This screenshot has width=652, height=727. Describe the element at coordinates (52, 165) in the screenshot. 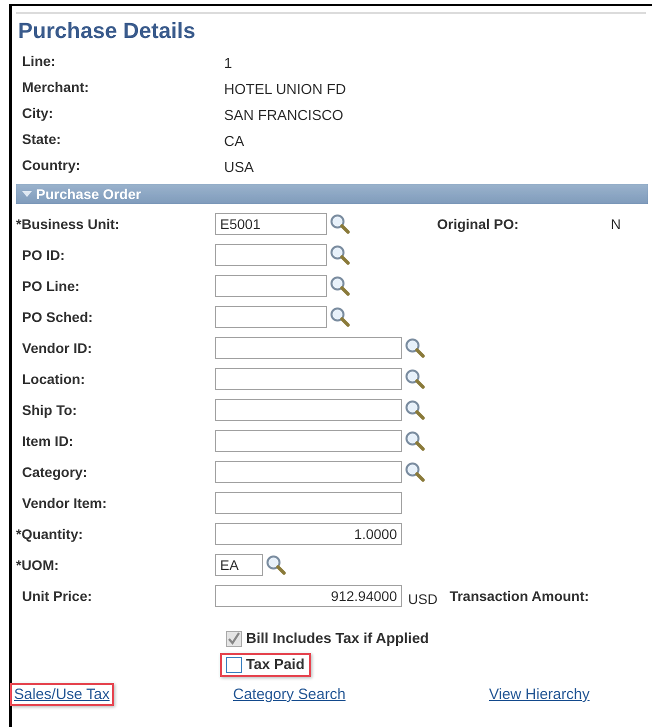

I see `field-label: Country:` at that location.